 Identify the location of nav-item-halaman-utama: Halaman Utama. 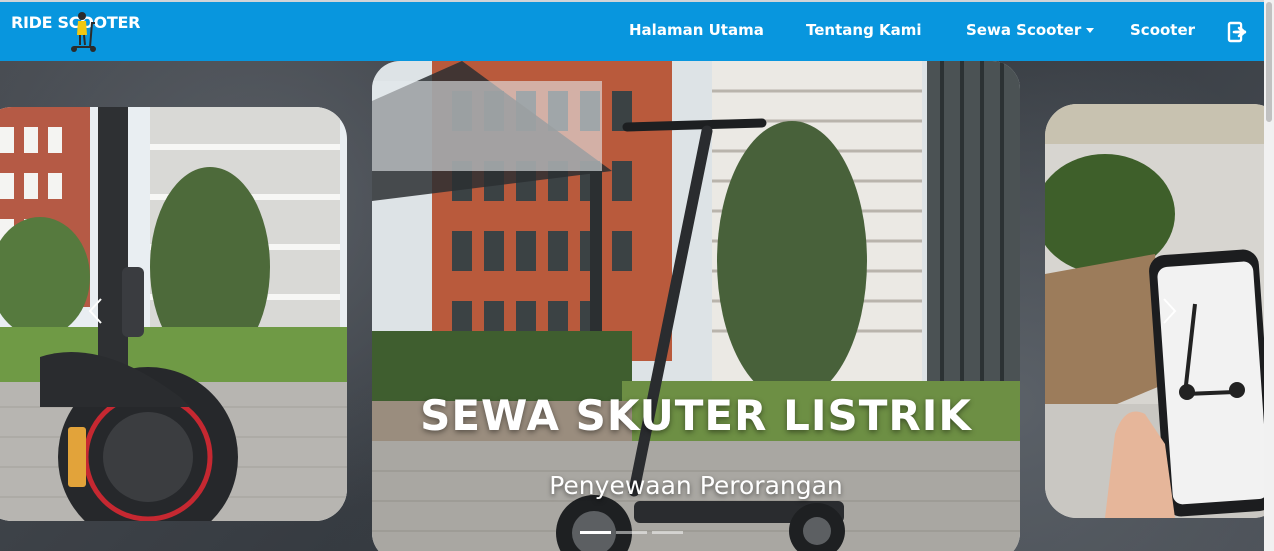
(696, 30).